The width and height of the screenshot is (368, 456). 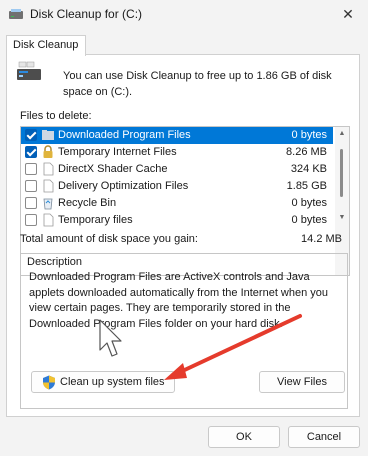 What do you see at coordinates (87, 203) in the screenshot?
I see `file-category-name: Recycle Bin` at bounding box center [87, 203].